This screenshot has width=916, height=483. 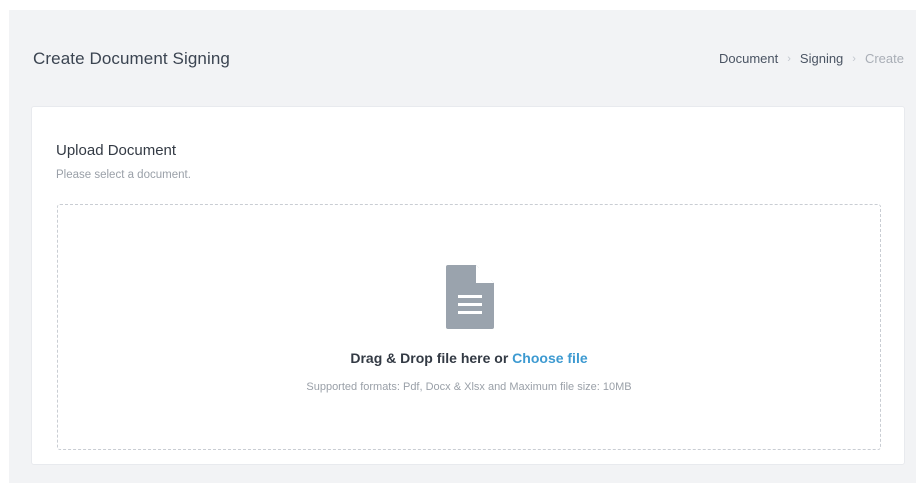 What do you see at coordinates (131, 58) in the screenshot?
I see `page-title: Create Document Signing` at bounding box center [131, 58].